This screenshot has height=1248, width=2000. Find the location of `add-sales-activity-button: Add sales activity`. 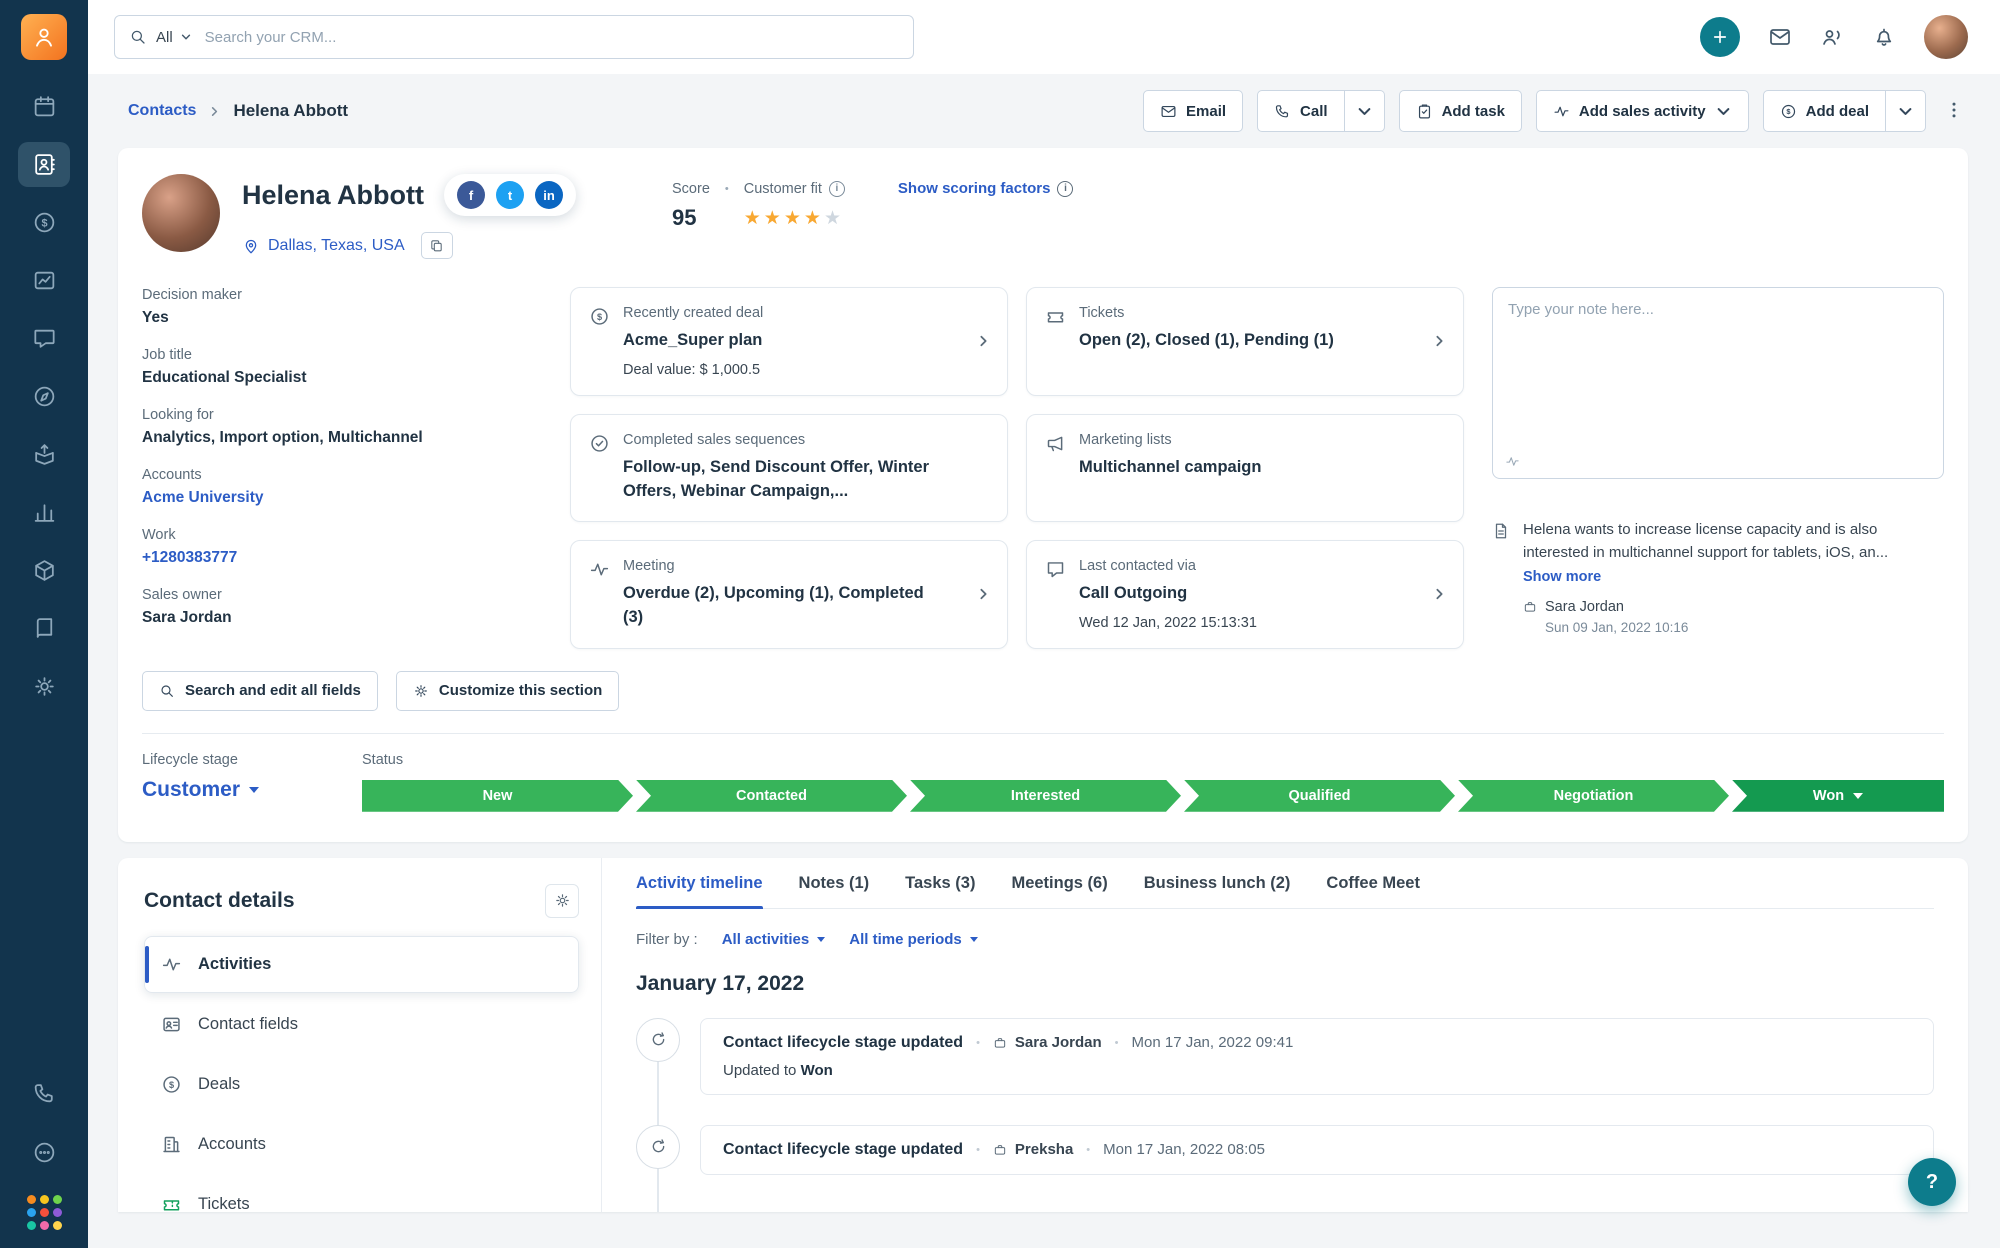

add-sales-activity-button: Add sales activity is located at coordinates (1642, 111).